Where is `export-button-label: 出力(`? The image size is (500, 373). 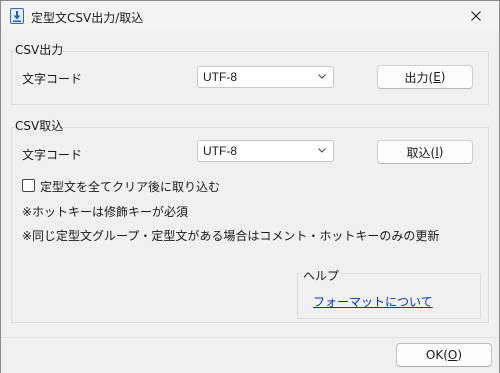
export-button-label: 出力( is located at coordinates (419, 77).